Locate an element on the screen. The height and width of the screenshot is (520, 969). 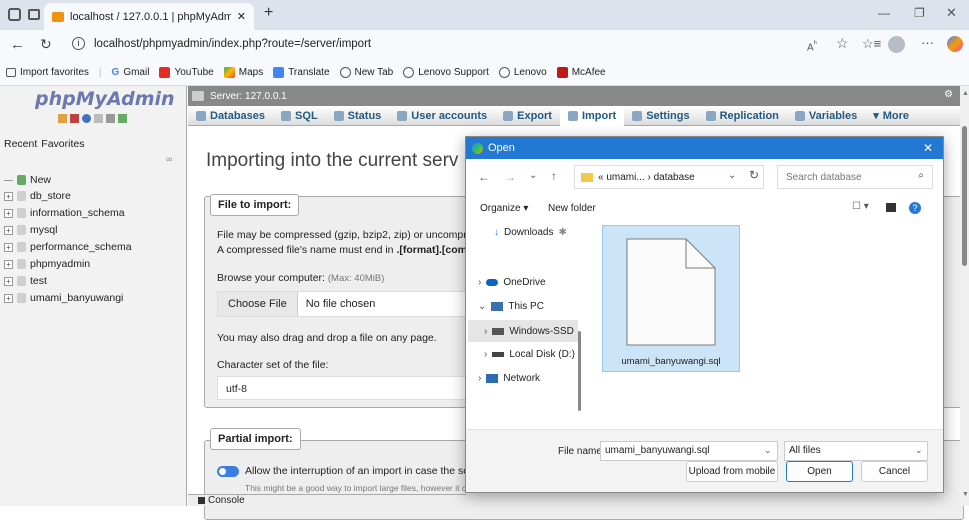
nav-local-disk: › Local Disk (D:) is located at coordinates (529, 354).